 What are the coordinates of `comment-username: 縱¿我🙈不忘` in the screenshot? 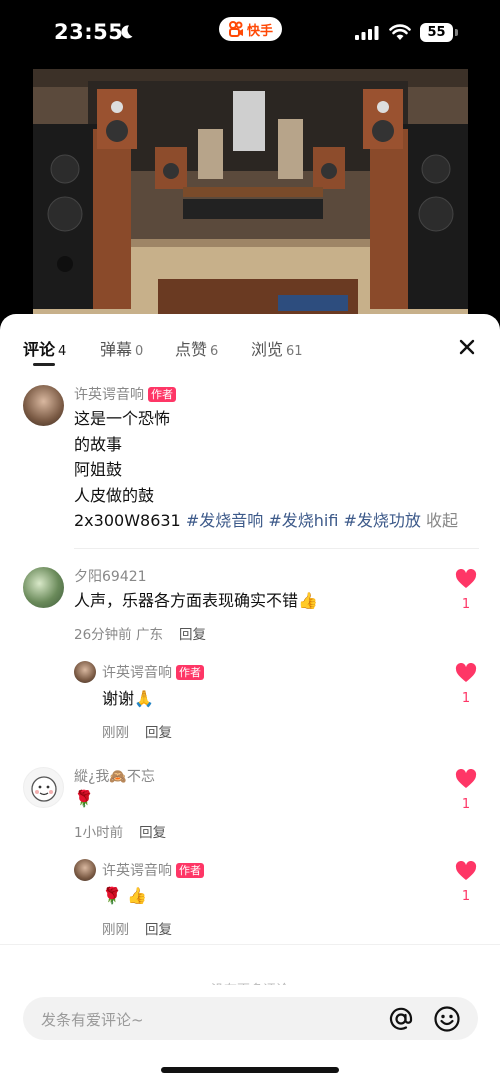 It's located at (114, 776).